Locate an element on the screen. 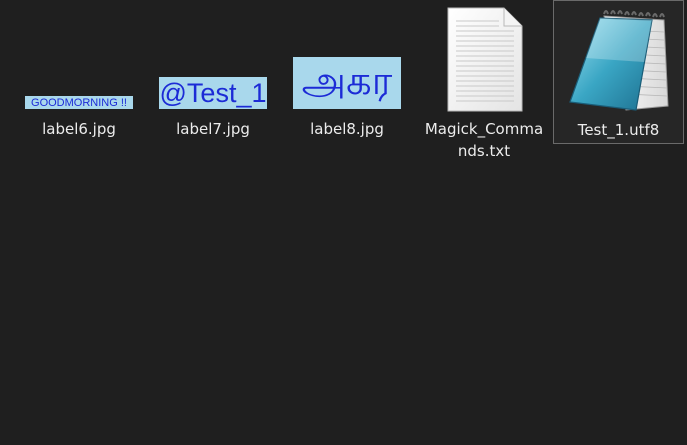 Image resolution: width=687 pixels, height=445 pixels. file-name: label6.jpg is located at coordinates (79, 129).